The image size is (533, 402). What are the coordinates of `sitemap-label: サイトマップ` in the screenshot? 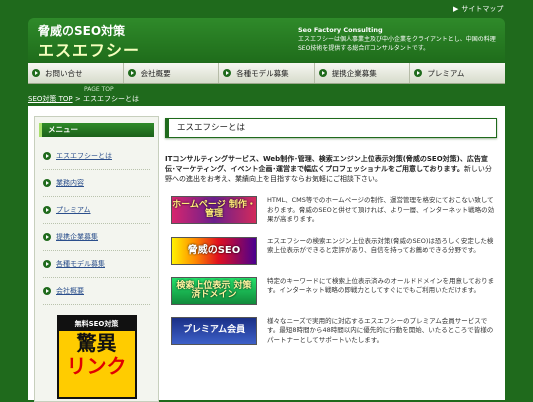 It's located at (482, 9).